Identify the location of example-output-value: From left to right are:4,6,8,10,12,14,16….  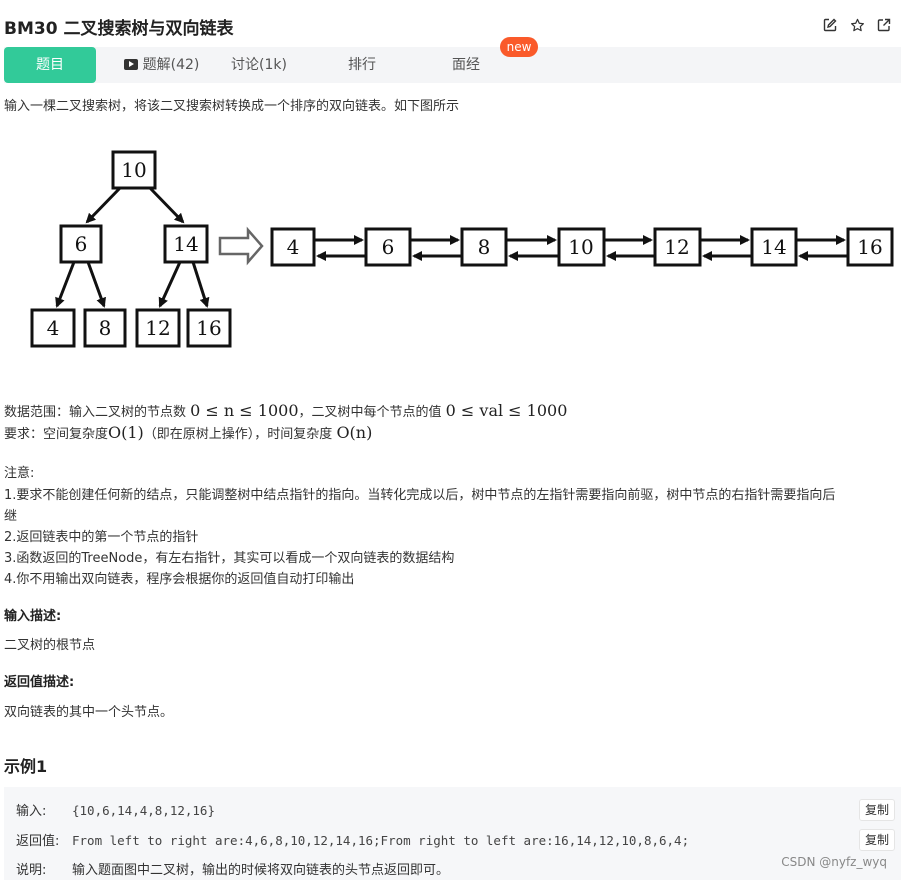
(381, 840).